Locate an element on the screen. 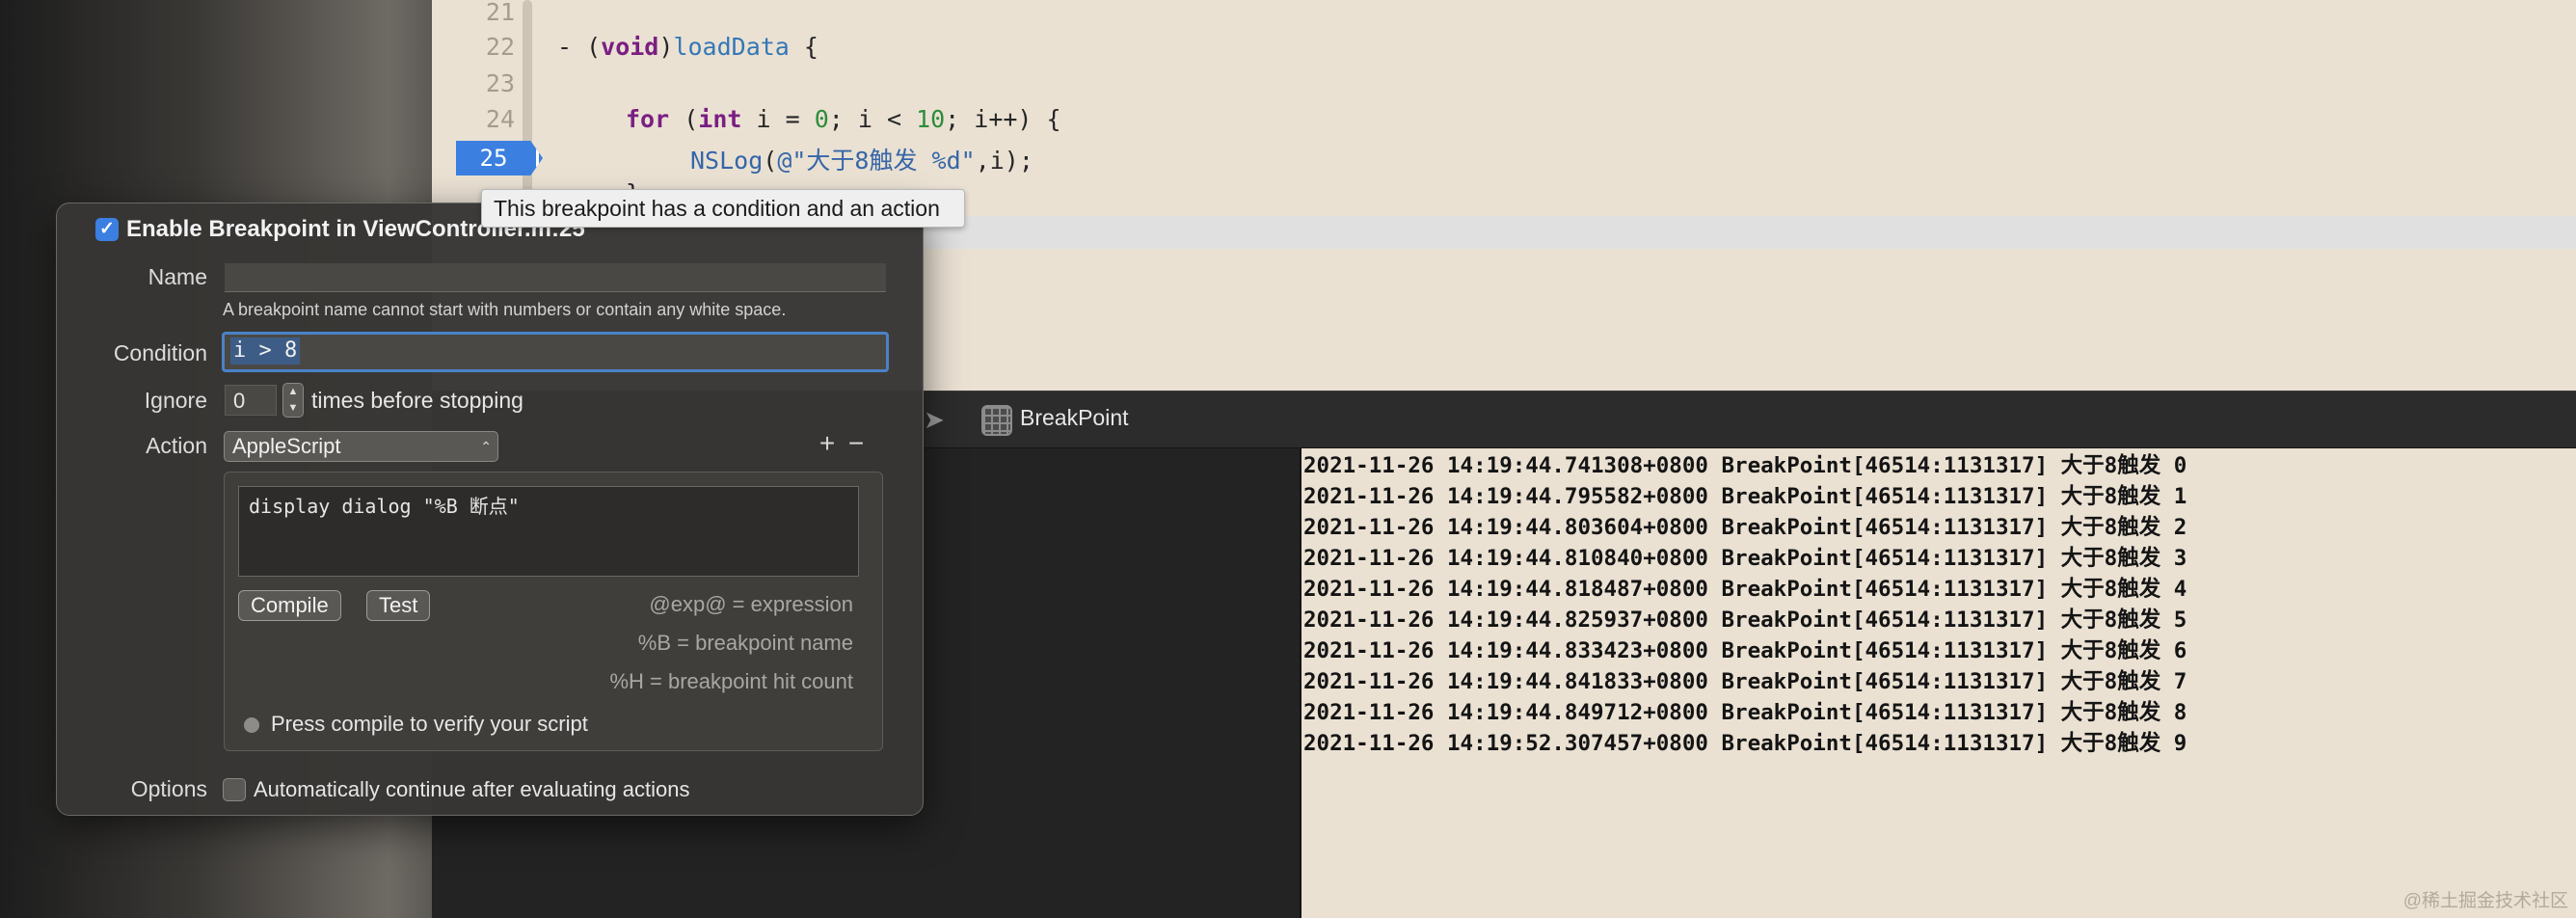 The height and width of the screenshot is (918, 2576). name-label: Name is located at coordinates (178, 276).